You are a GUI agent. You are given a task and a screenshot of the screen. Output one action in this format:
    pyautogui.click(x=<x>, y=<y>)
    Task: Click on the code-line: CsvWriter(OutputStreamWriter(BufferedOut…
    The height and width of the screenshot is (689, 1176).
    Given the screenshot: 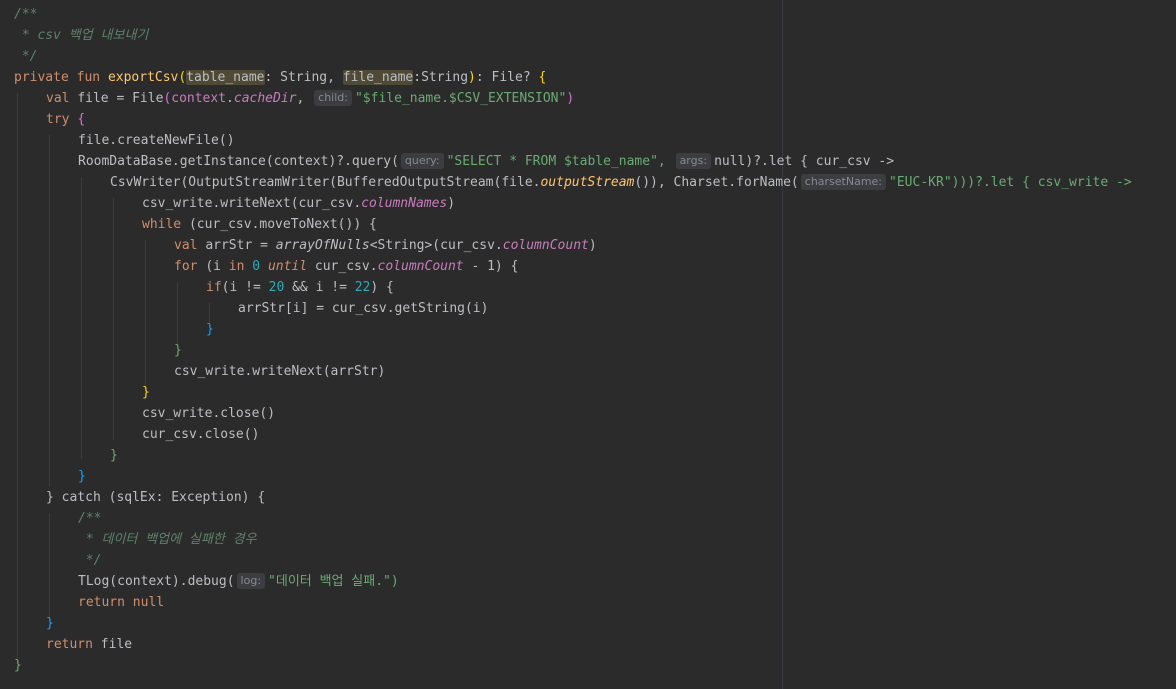 What is the action you would take?
    pyautogui.click(x=621, y=182)
    